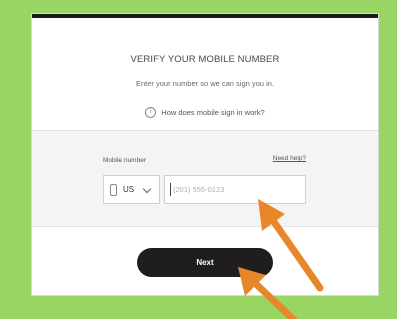  What do you see at coordinates (205, 83) in the screenshot?
I see `page-subtitle: Enter your number so we can sign you in.` at bounding box center [205, 83].